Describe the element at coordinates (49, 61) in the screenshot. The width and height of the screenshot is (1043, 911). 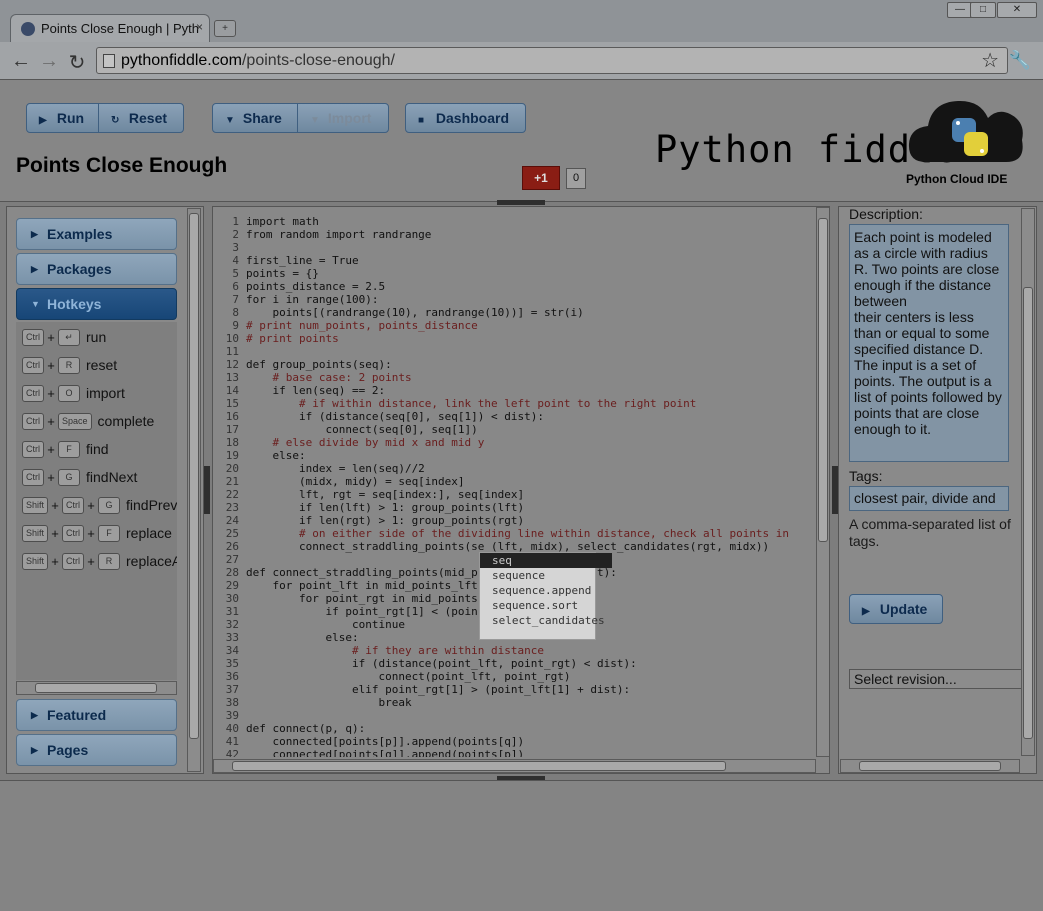
I see `forward-arrow-icon: →` at that location.